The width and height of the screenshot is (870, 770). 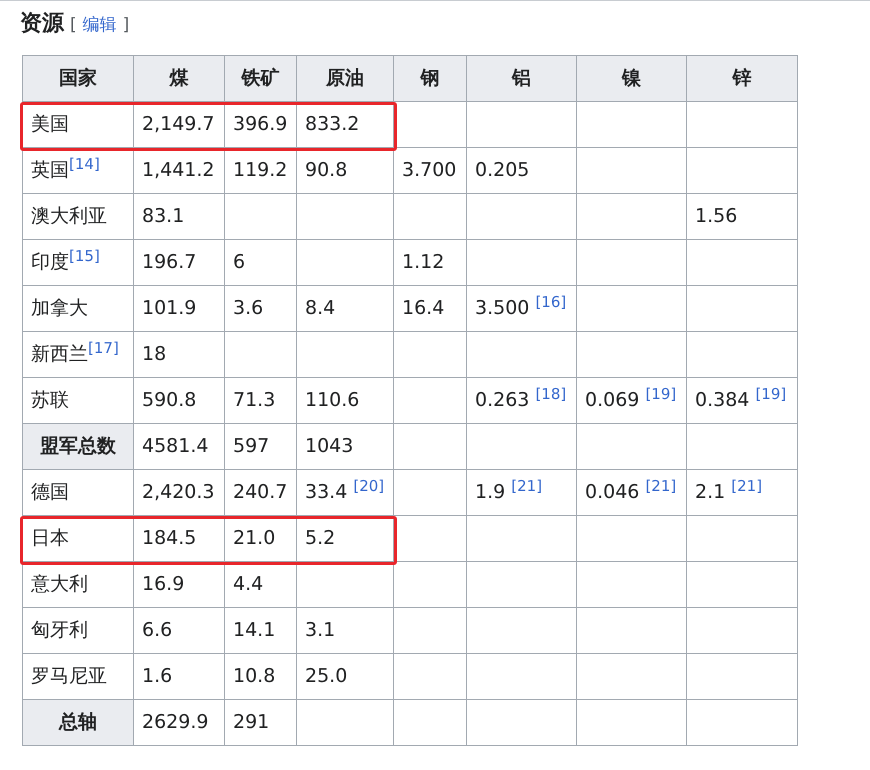 What do you see at coordinates (78, 309) in the screenshot?
I see `table-cell: 加拿大` at bounding box center [78, 309].